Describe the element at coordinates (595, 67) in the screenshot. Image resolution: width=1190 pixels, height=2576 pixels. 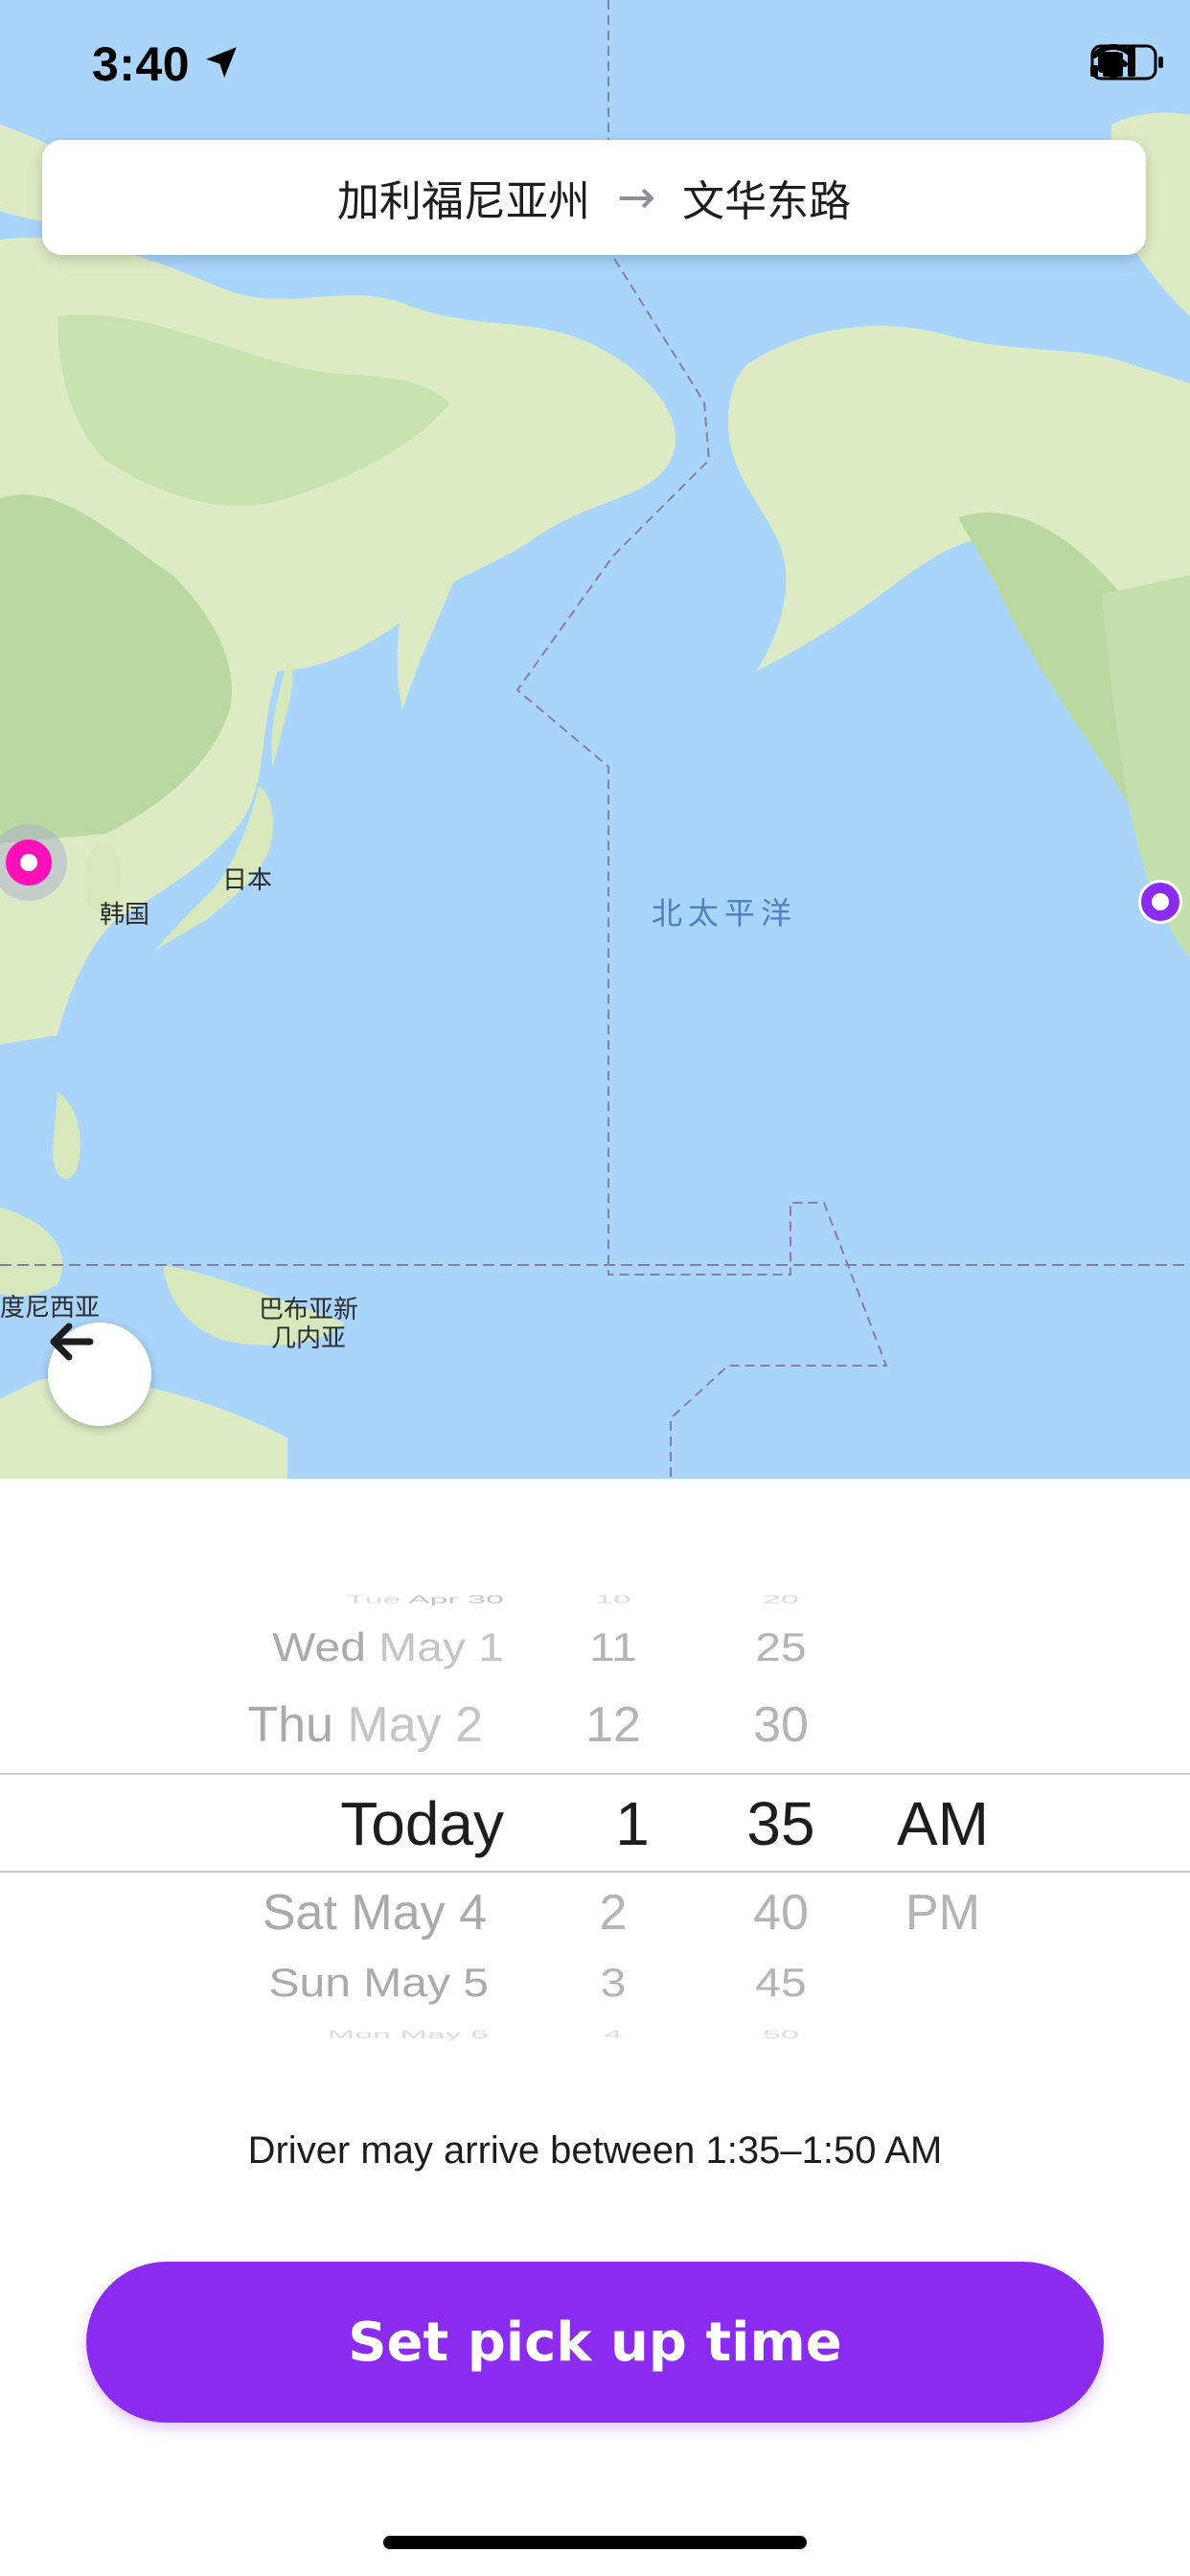
I see `status-bar: 3:40` at that location.